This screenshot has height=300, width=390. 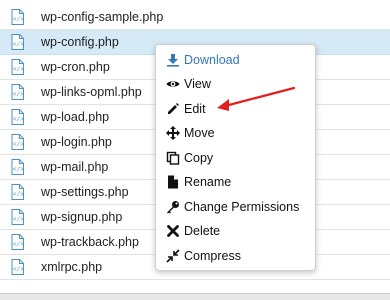 What do you see at coordinates (173, 231) in the screenshot?
I see `x-icon` at bounding box center [173, 231].